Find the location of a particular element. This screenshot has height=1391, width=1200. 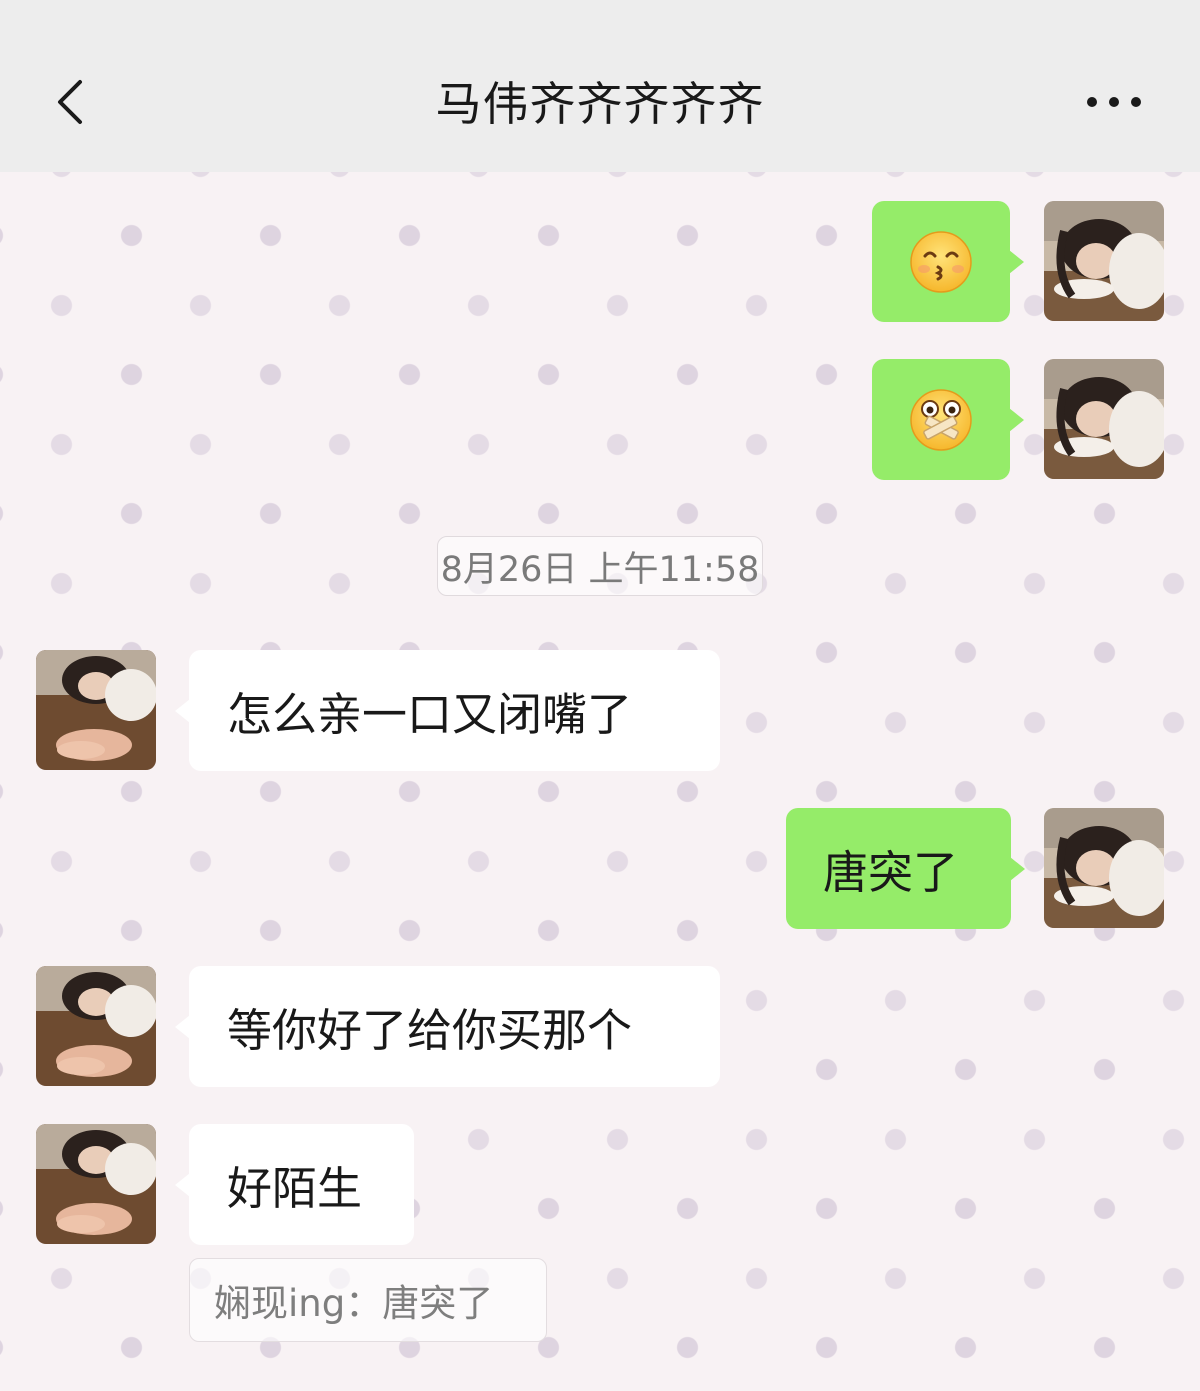

chat-header: 马伟齐齐齐齐齐 is located at coordinates (600, 86).